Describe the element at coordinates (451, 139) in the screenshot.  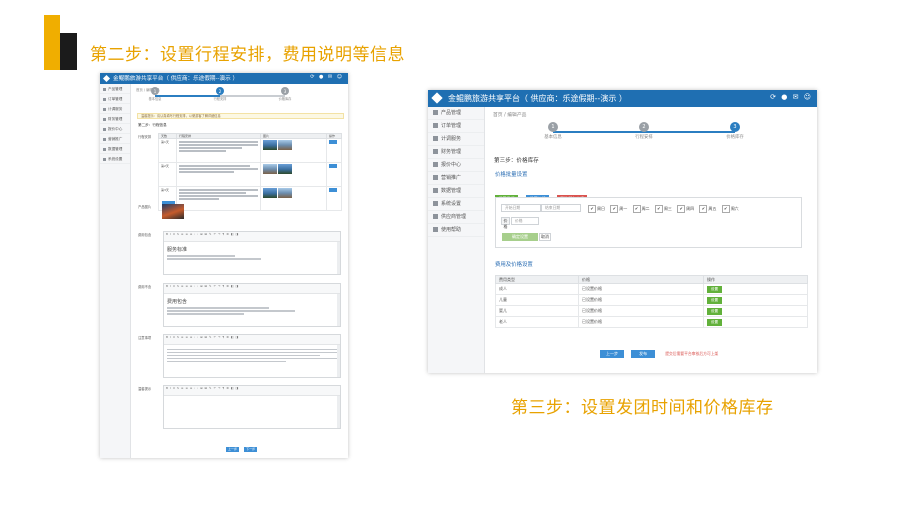
I see `sidebar-item-label: 计调服务` at that location.